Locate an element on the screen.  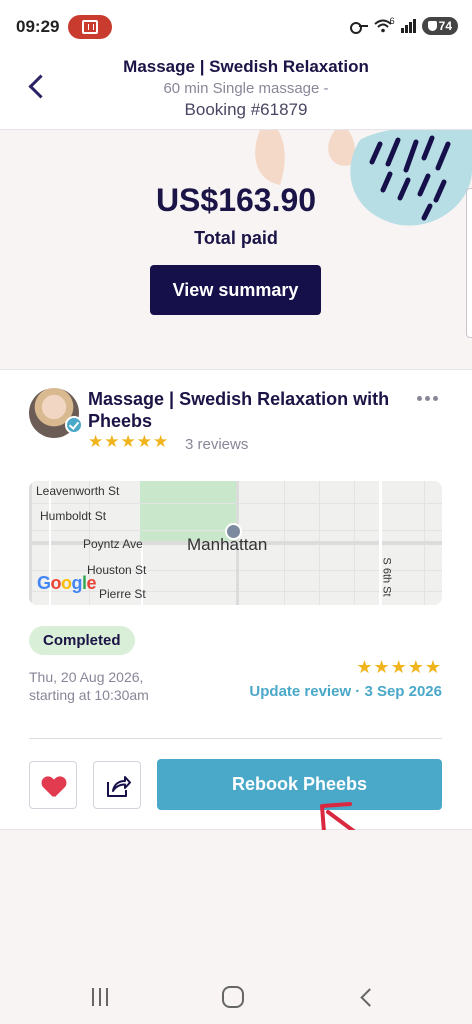
reviews-count: 3 reviews is located at coordinates (216, 444).